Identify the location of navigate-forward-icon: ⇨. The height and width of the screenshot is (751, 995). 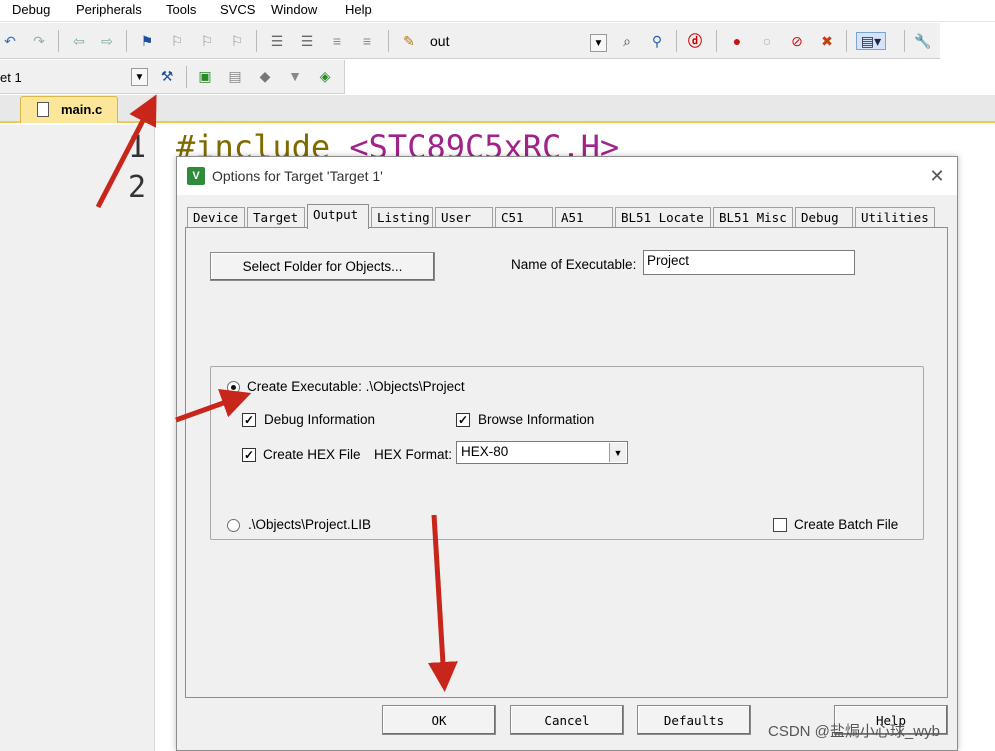
(107, 41).